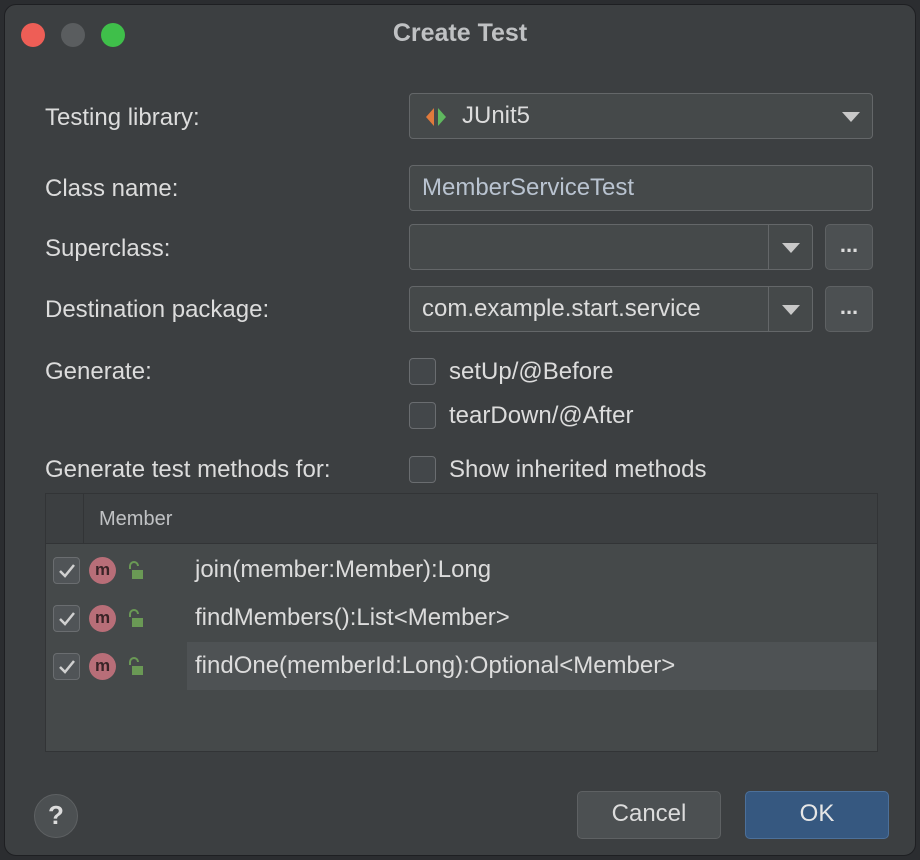 This screenshot has width=920, height=860. I want to click on class-name-value: MemberServiceTest, so click(528, 187).